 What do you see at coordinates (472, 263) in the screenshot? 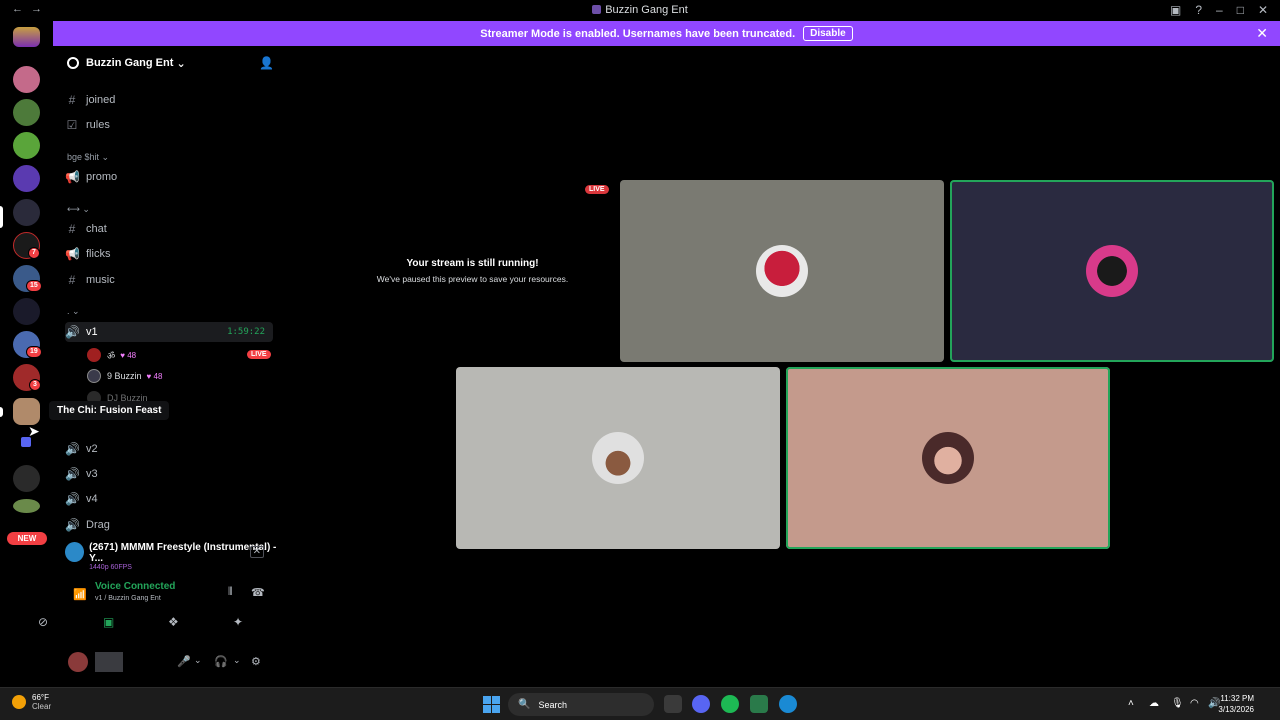
I see `paused-title: Your stream is still running!` at bounding box center [472, 263].